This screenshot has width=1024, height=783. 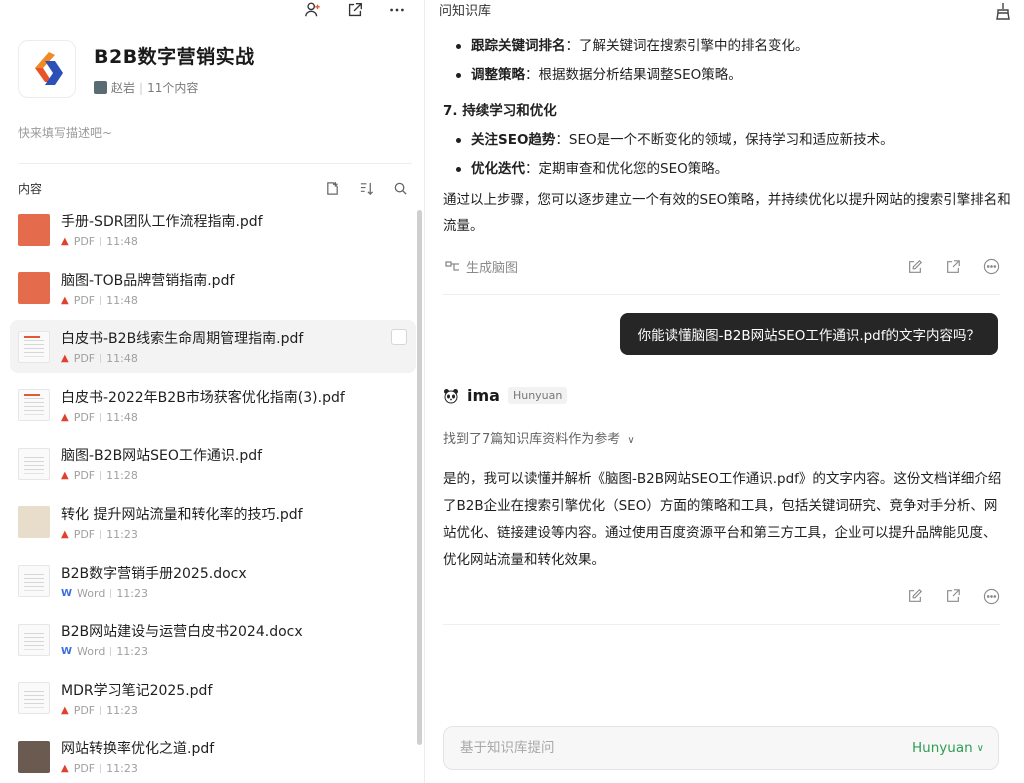 What do you see at coordinates (500, 111) in the screenshot?
I see `answer-heading: 7. 持续学习和优化` at bounding box center [500, 111].